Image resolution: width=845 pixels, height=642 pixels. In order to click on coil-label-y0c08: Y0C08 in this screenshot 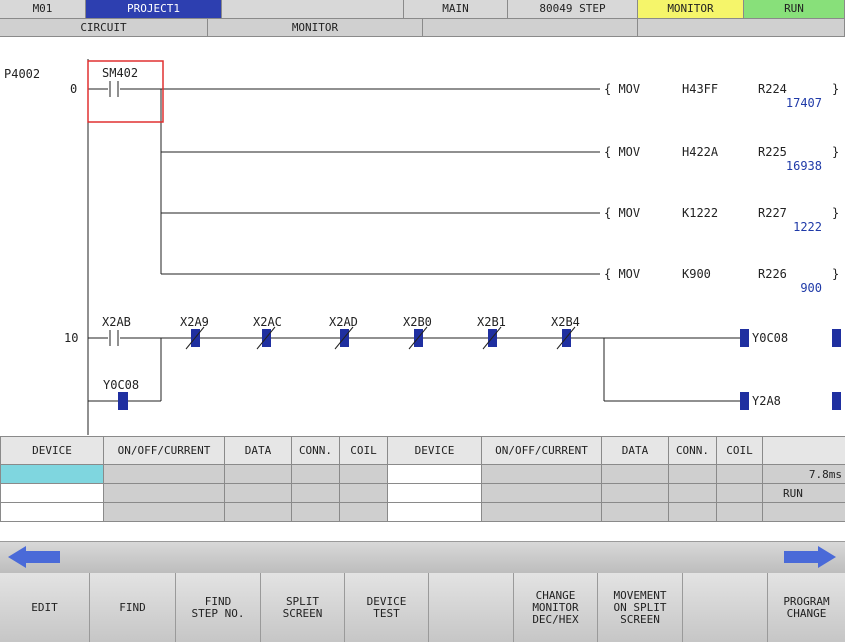, I will do `click(770, 338)`.